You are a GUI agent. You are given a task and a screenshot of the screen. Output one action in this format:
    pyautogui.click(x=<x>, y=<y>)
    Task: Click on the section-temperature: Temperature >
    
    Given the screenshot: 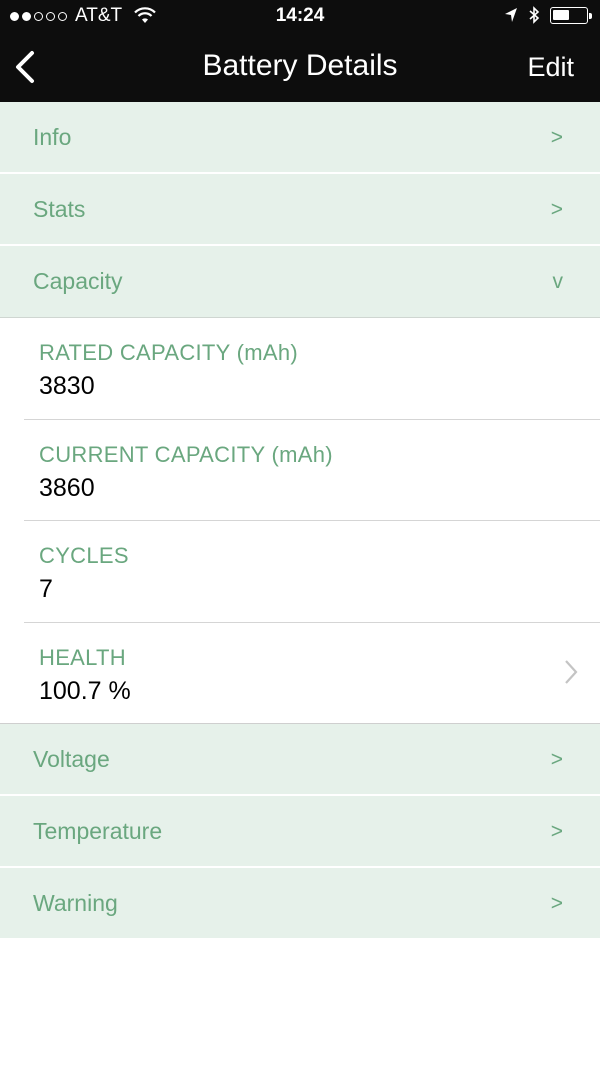 What is the action you would take?
    pyautogui.click(x=300, y=832)
    